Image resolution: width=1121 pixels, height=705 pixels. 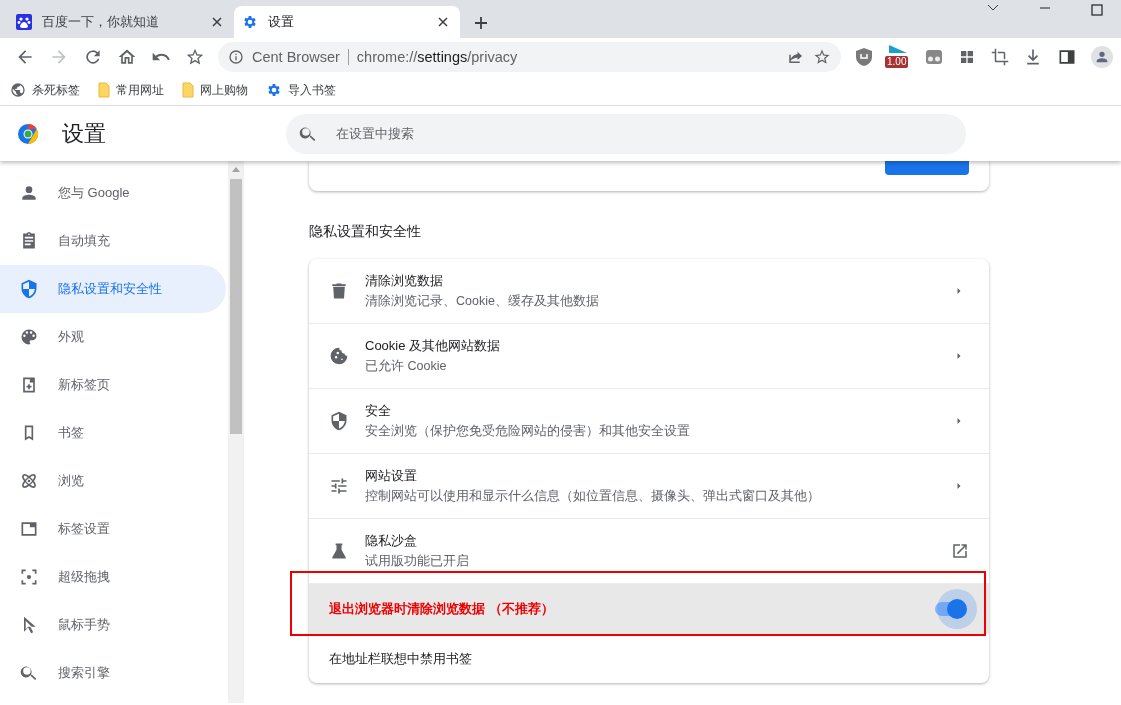 What do you see at coordinates (339, 486) in the screenshot?
I see `sliders-icon` at bounding box center [339, 486].